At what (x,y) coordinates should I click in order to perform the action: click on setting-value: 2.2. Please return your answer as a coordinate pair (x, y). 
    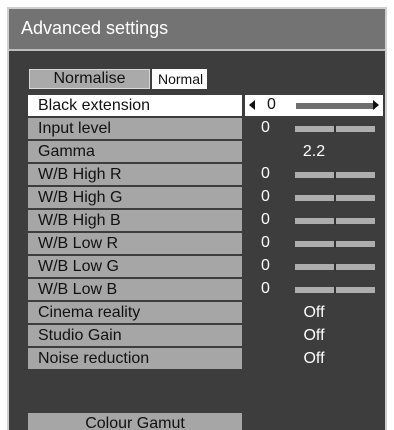
    Looking at the image, I should click on (314, 151).